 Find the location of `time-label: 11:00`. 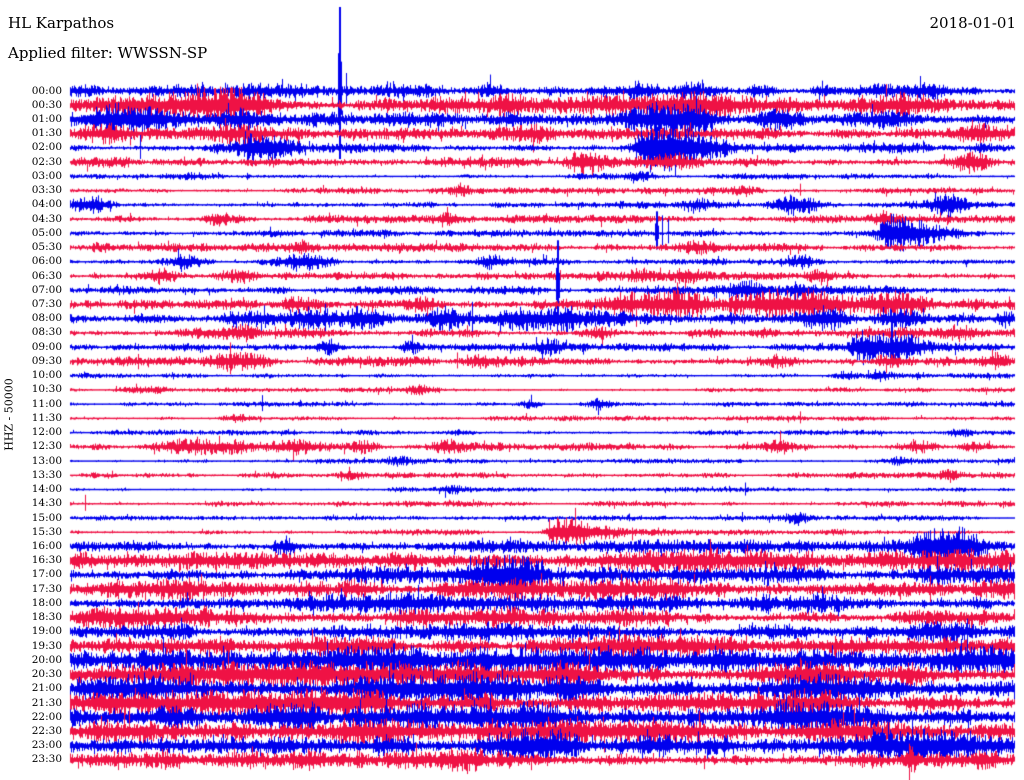

time-label: 11:00 is located at coordinates (46, 403).